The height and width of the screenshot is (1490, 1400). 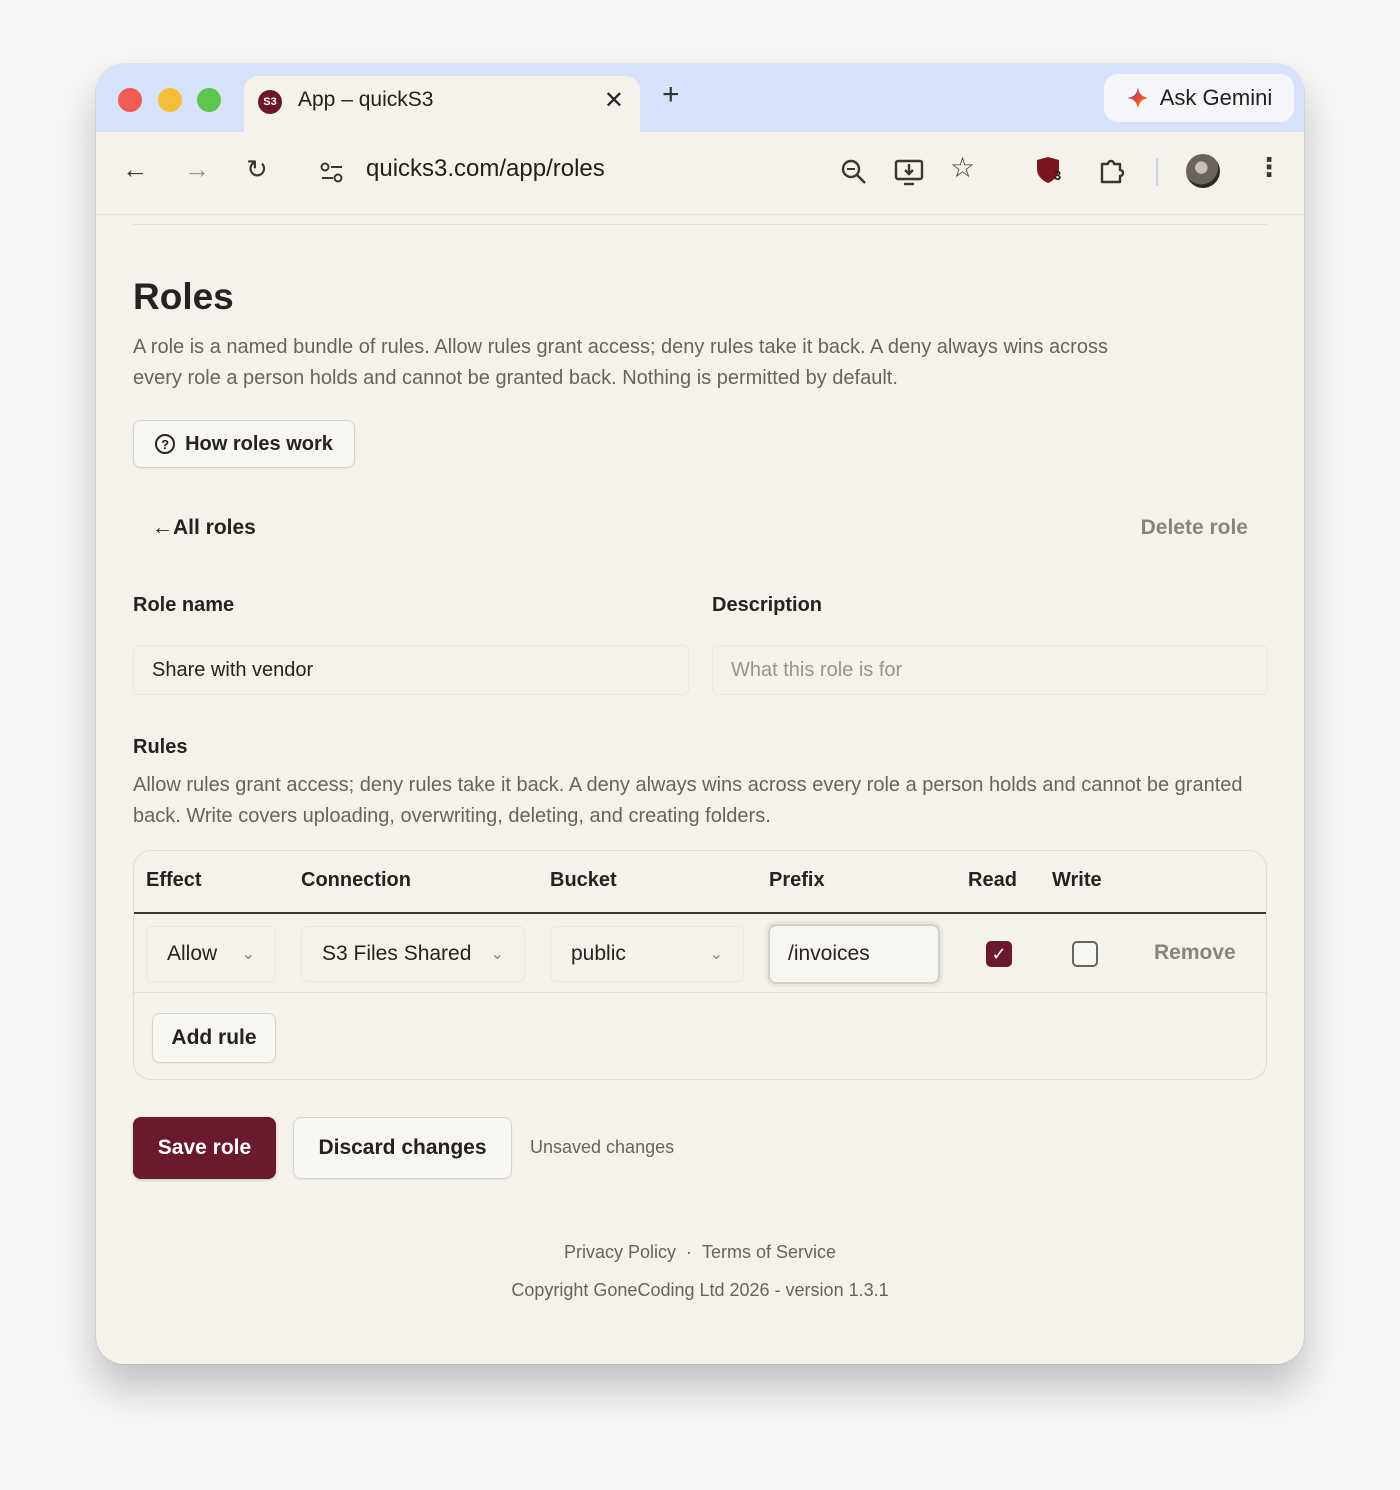 I want to click on extensions-puzzle-icon, so click(x=1113, y=170).